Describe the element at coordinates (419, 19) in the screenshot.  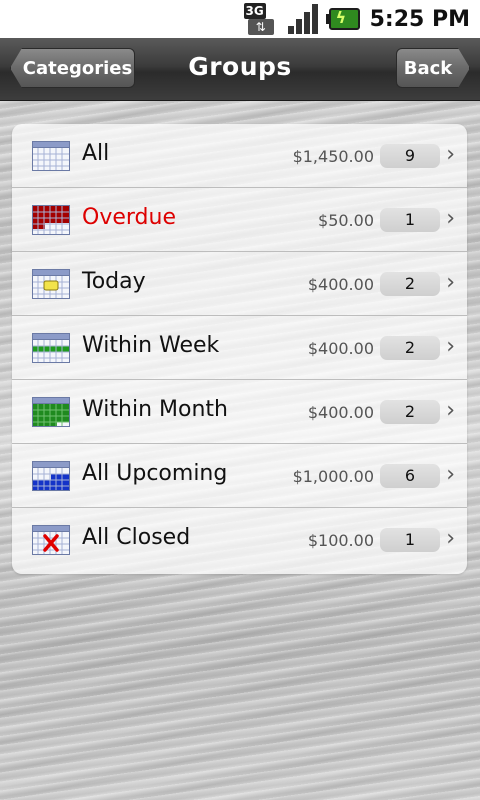
I see `status-clock: 5:25 PM` at that location.